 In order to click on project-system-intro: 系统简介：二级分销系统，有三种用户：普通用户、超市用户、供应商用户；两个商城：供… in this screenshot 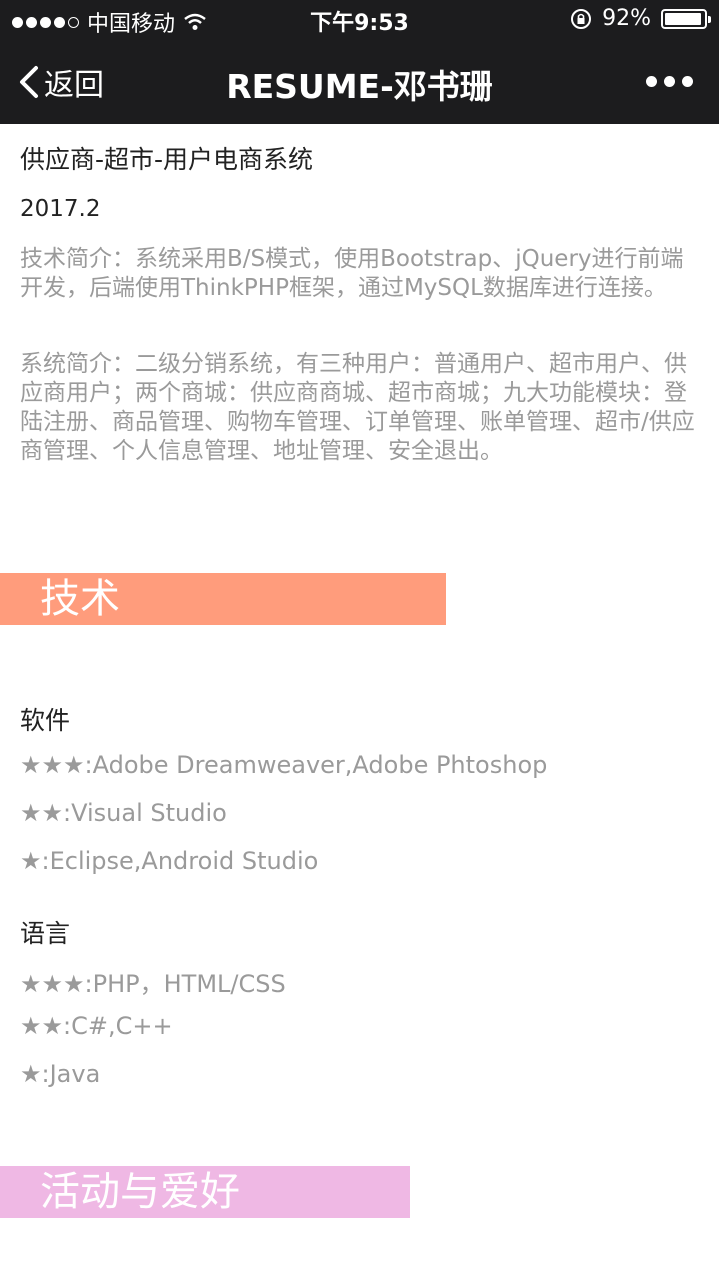, I will do `click(357, 407)`.